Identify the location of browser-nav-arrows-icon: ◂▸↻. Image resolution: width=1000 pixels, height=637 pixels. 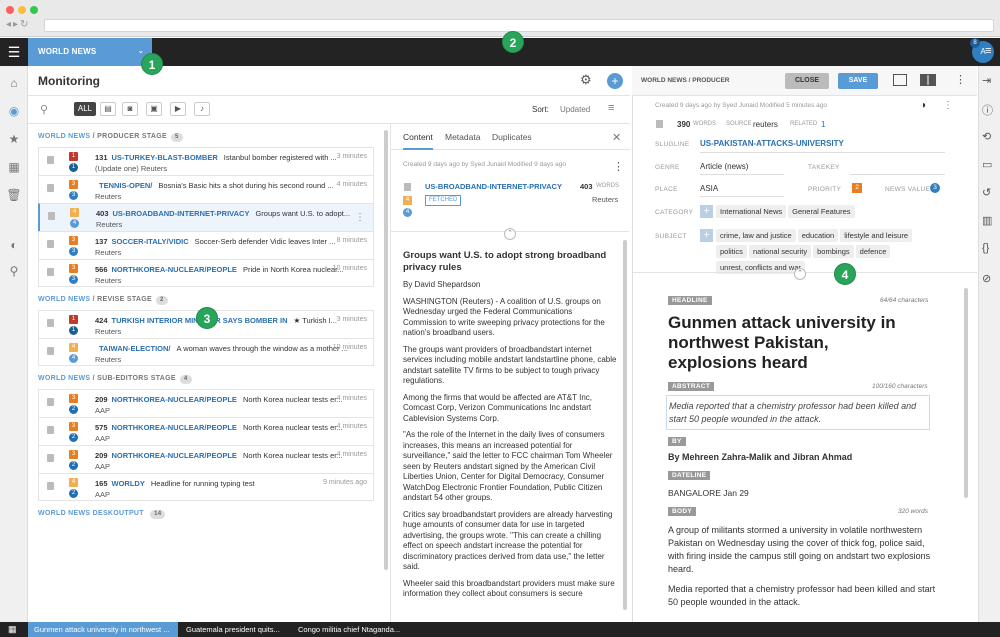
(18, 24).